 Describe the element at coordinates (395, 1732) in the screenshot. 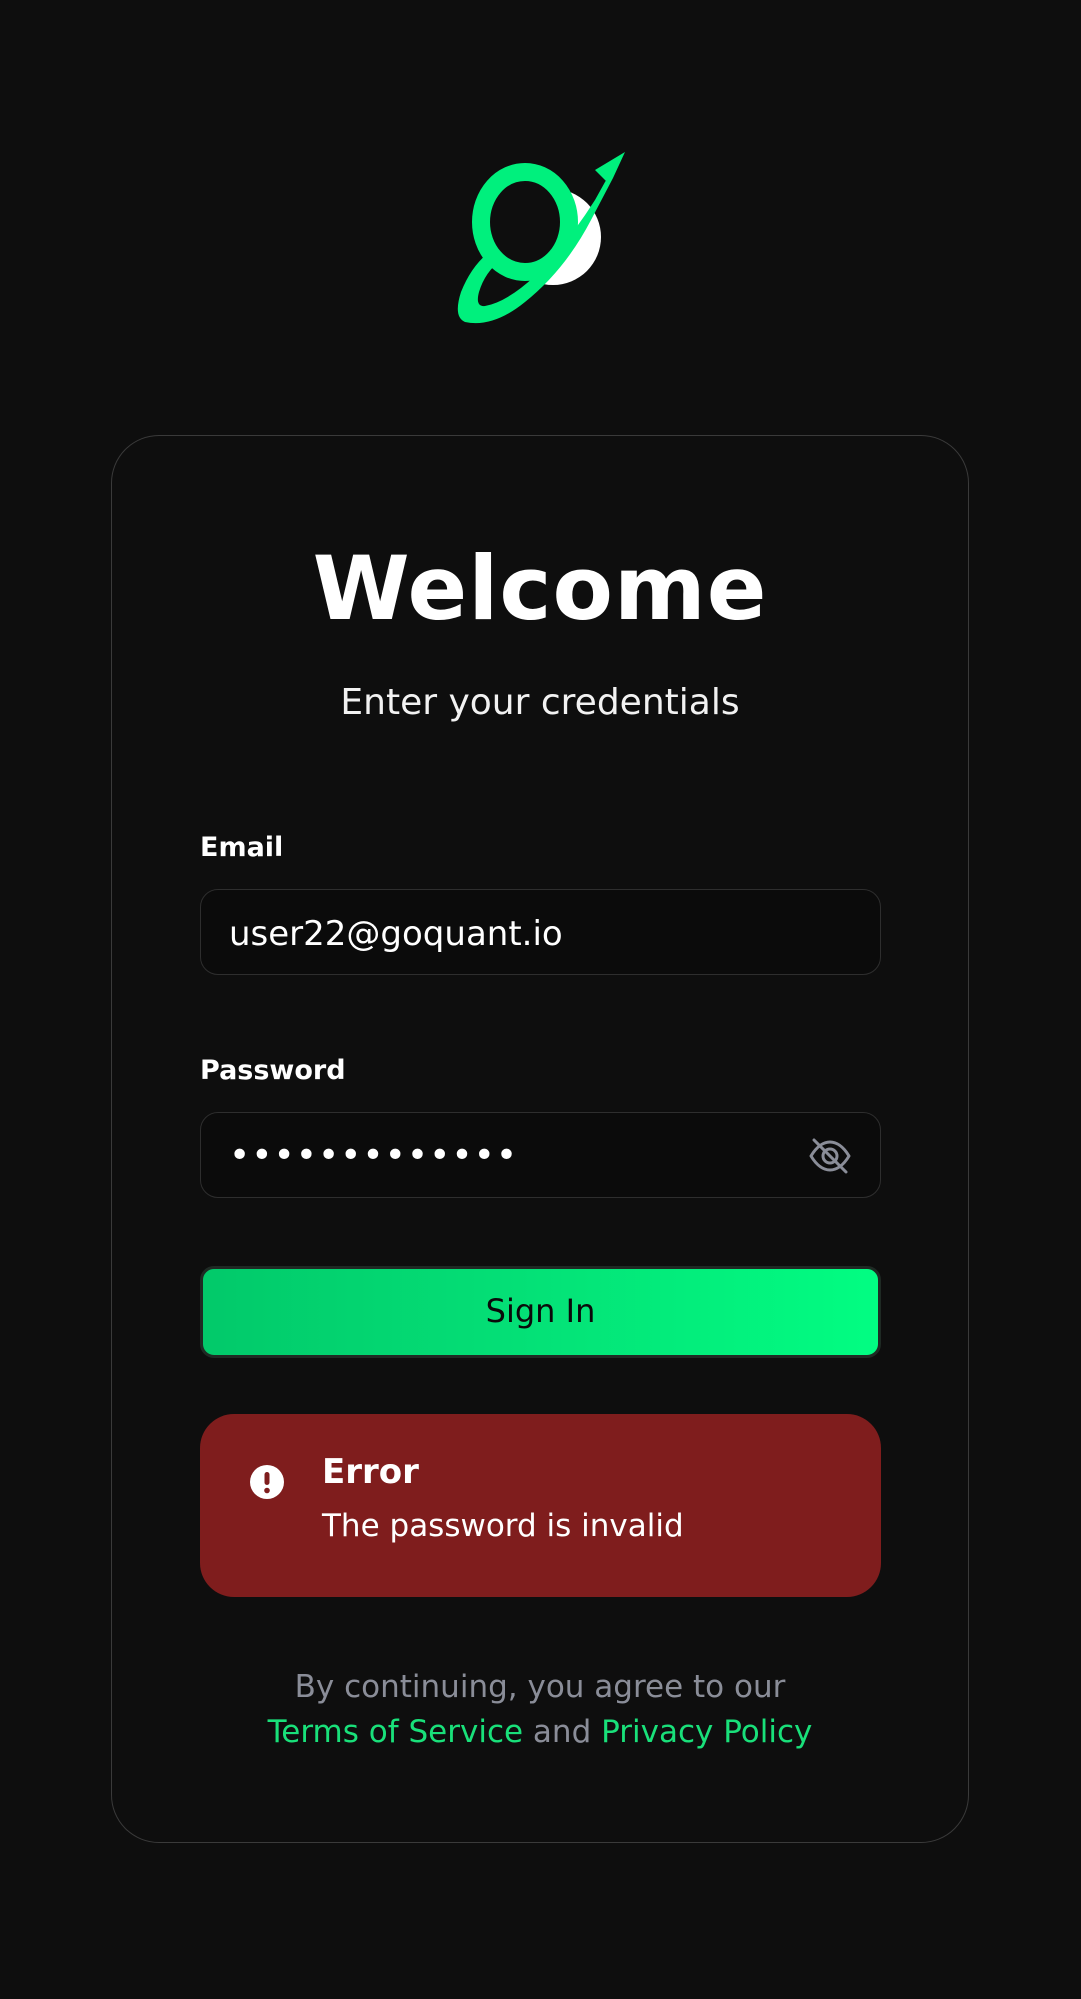

I see `terms-of-service-link: Terms of Service` at that location.